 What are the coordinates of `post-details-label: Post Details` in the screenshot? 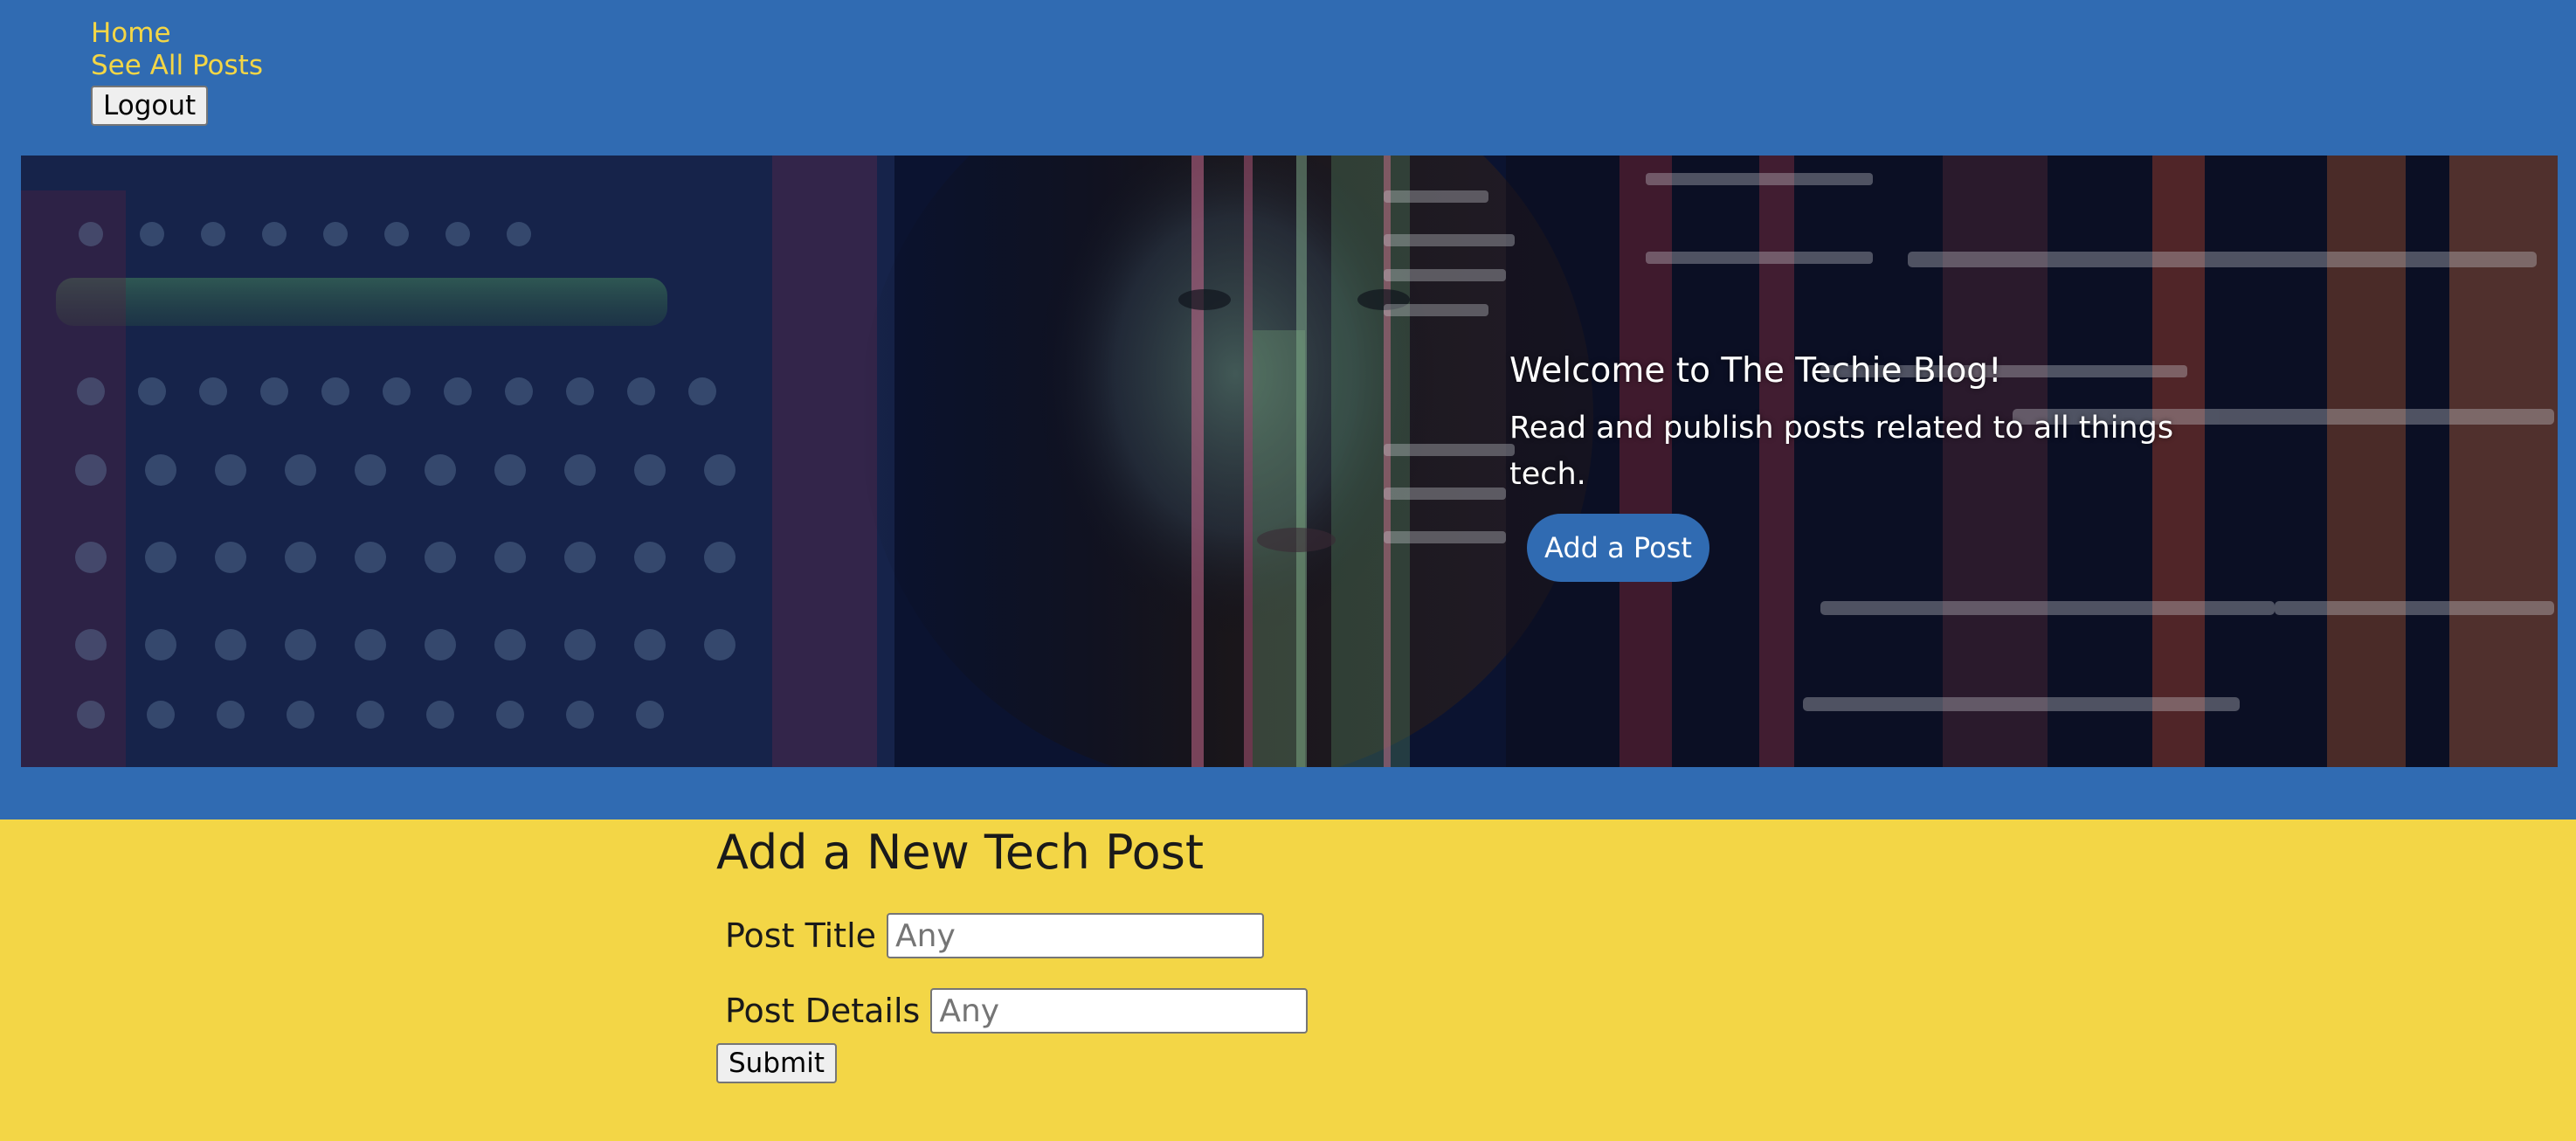 It's located at (823, 1011).